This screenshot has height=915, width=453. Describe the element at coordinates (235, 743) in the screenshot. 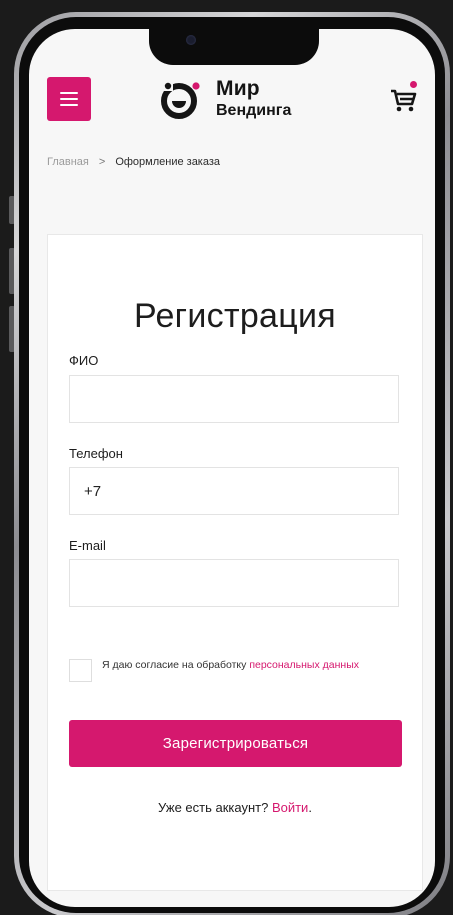

I see `register-button: Зарегистрироваться` at that location.